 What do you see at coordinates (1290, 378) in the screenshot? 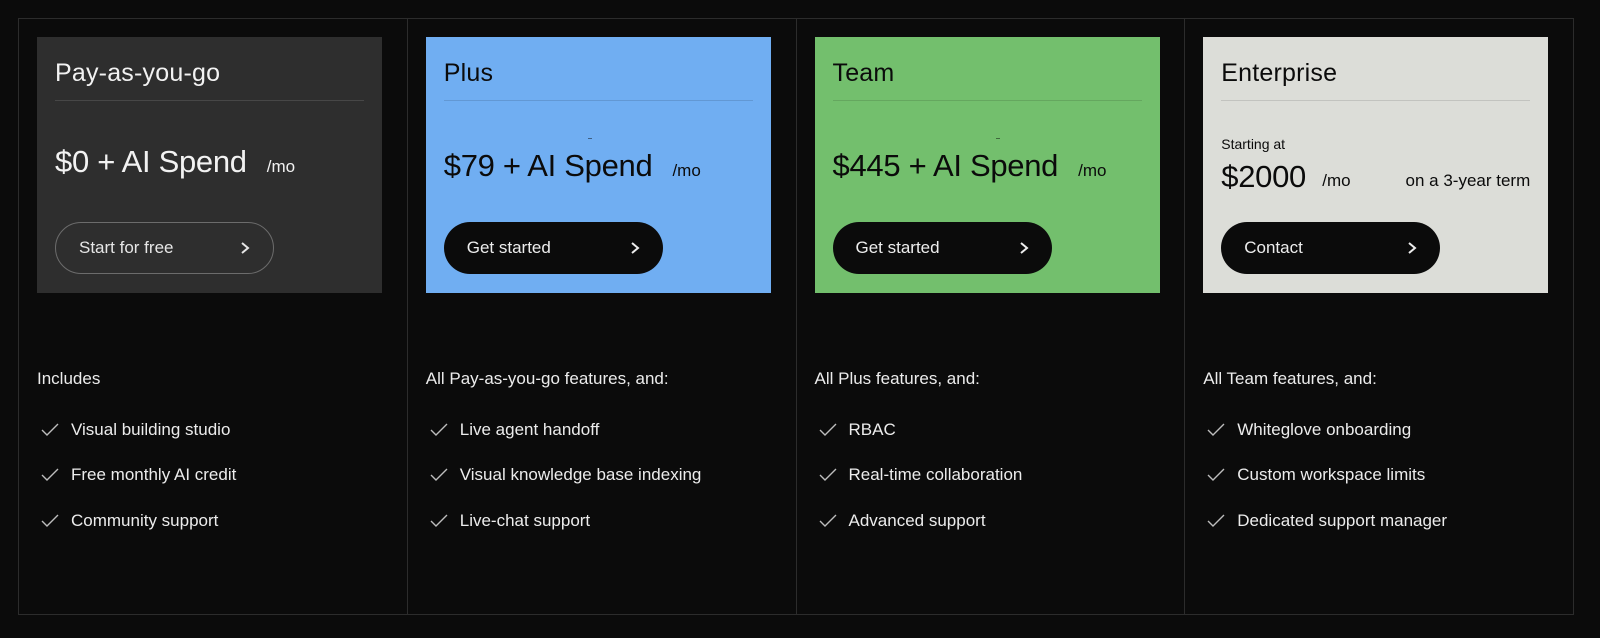
I see `features-heading: All Team features, and:` at bounding box center [1290, 378].